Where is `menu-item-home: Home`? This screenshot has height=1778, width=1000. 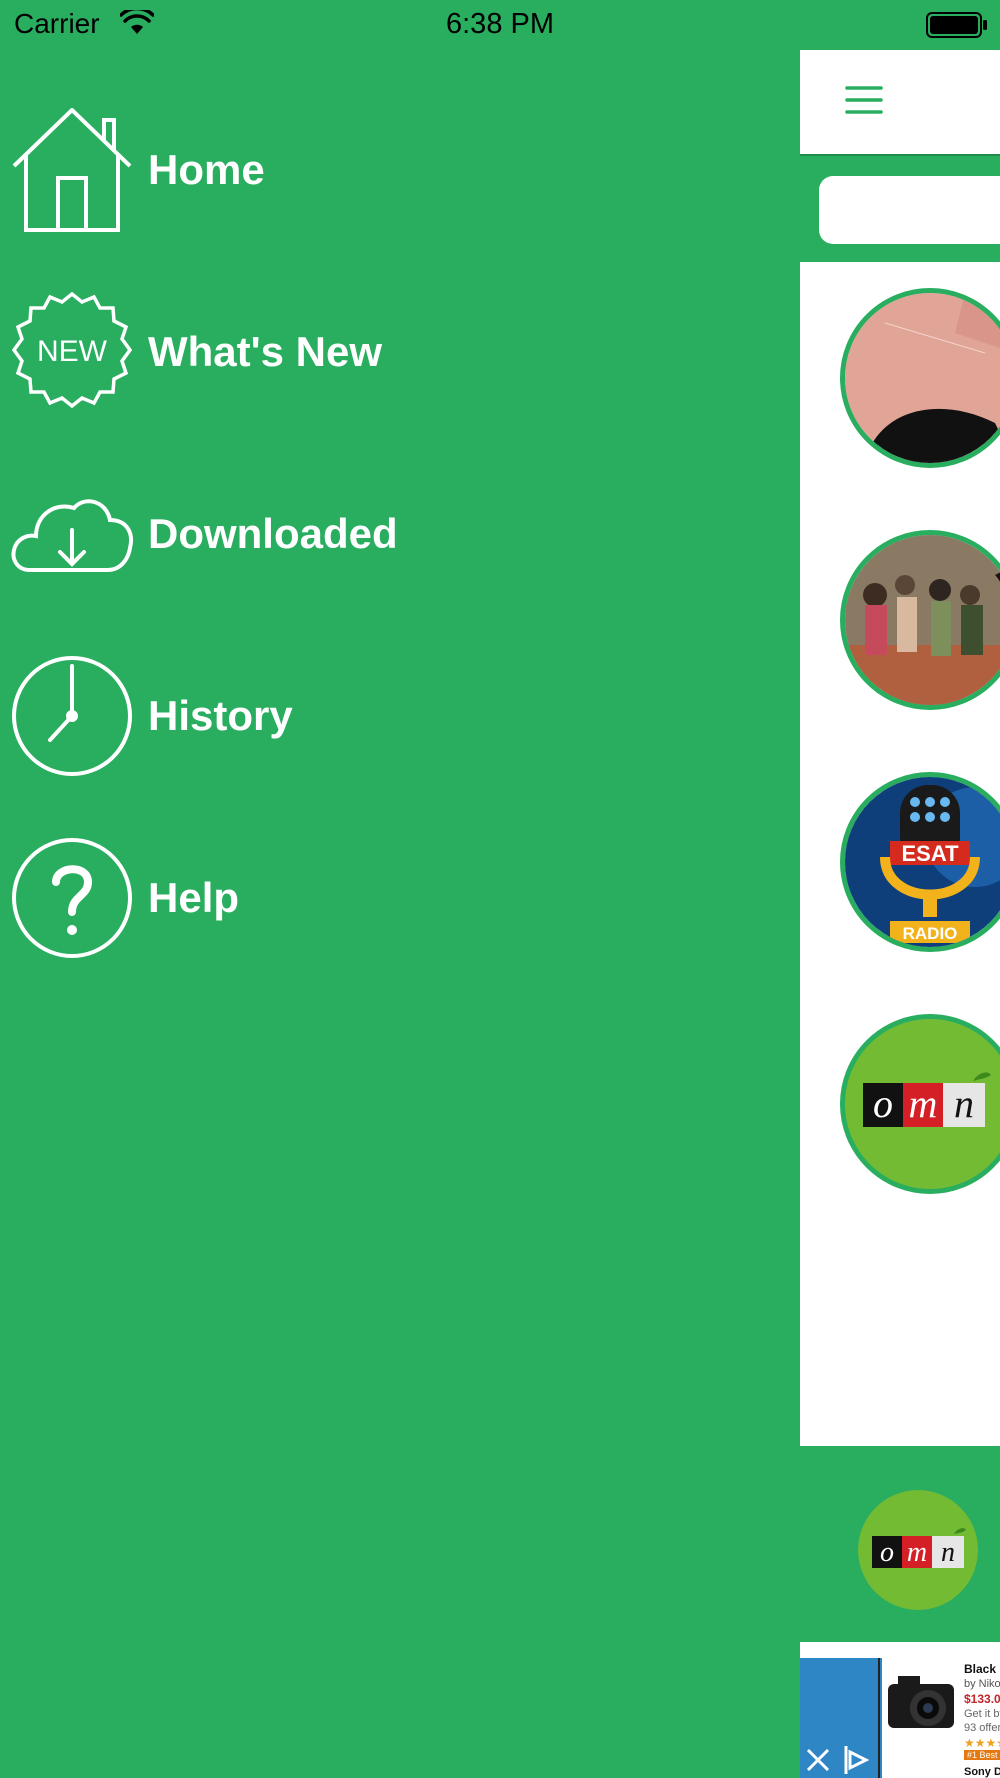 menu-item-home: Home is located at coordinates (400, 178).